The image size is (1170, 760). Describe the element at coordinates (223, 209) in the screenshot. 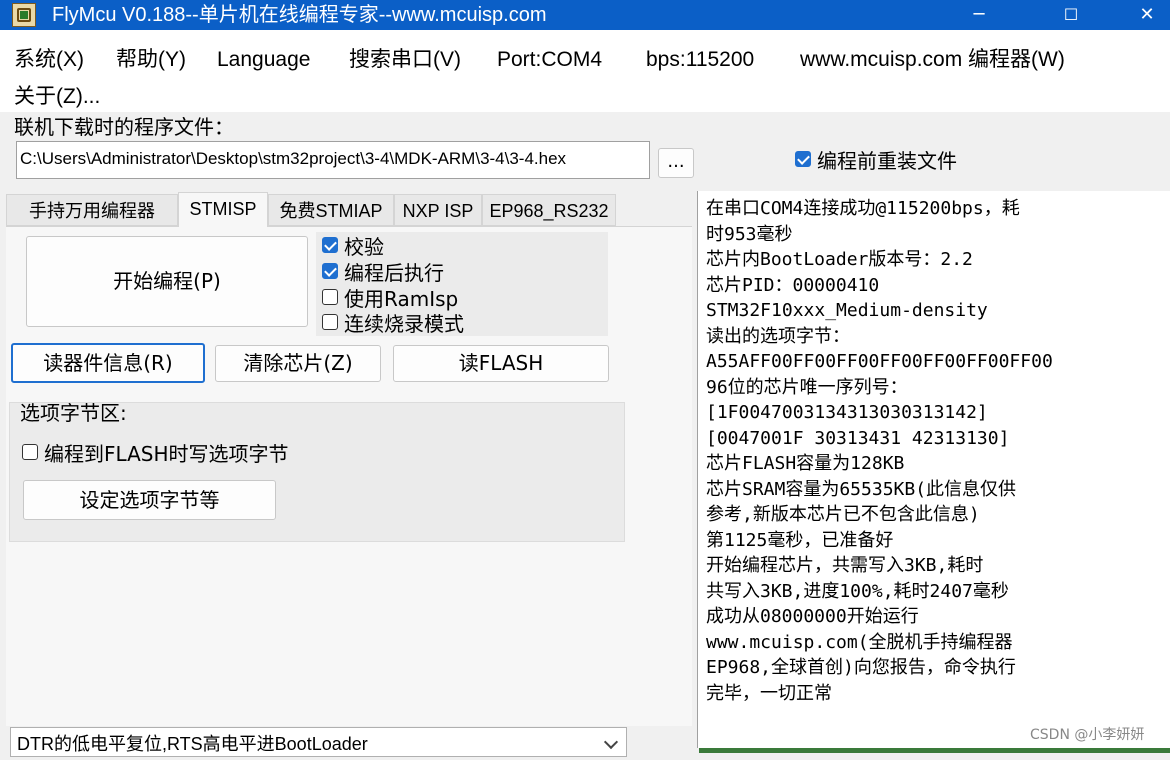

I see `tab-stmisp: STMISP` at that location.